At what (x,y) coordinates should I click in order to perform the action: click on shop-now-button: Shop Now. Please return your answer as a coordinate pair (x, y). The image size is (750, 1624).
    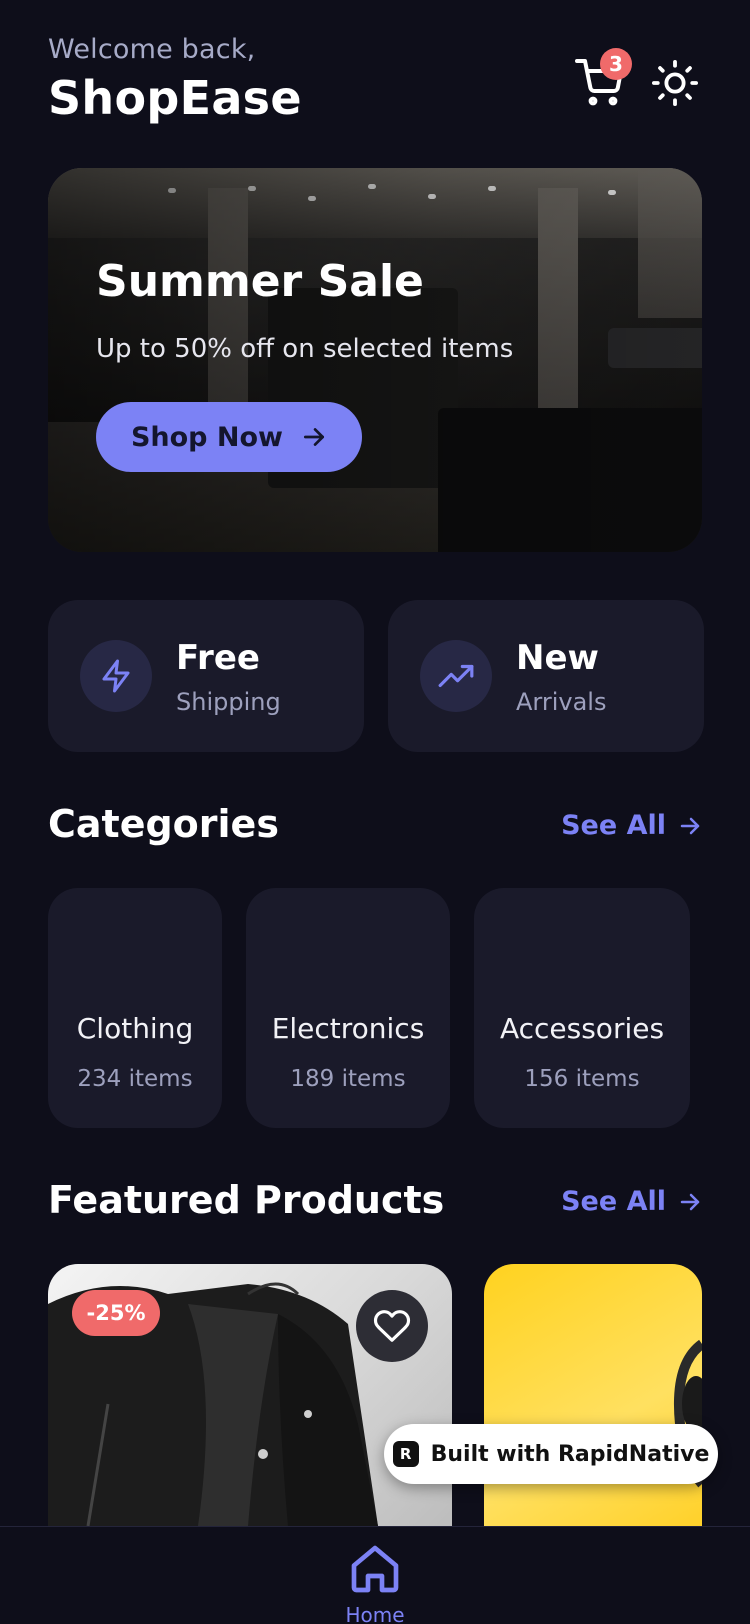
    Looking at the image, I should click on (229, 437).